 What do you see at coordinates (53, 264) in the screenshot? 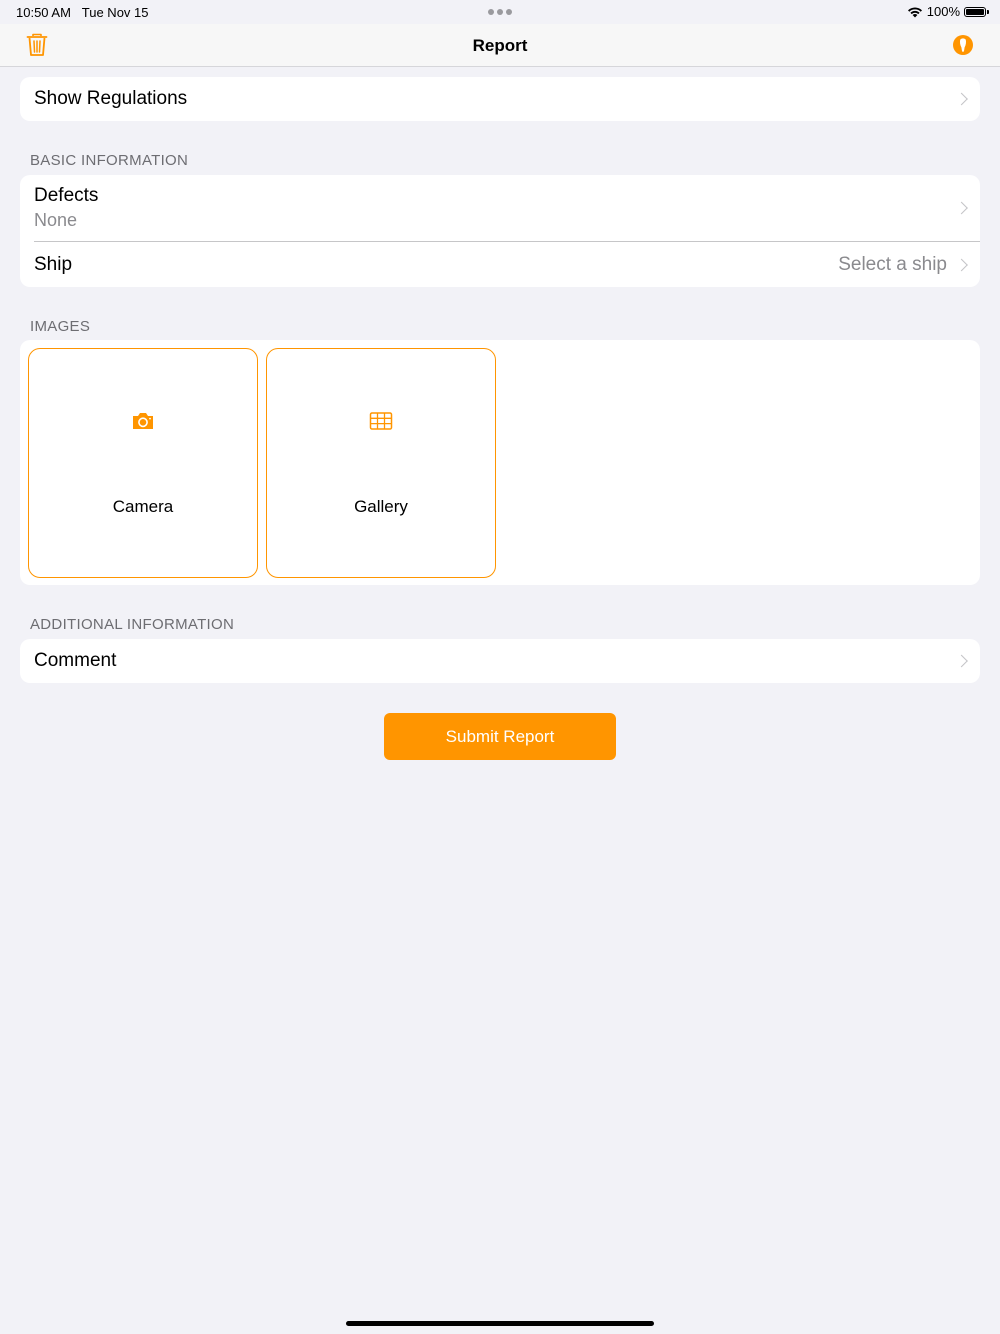
I see `ship-label: Ship` at bounding box center [53, 264].